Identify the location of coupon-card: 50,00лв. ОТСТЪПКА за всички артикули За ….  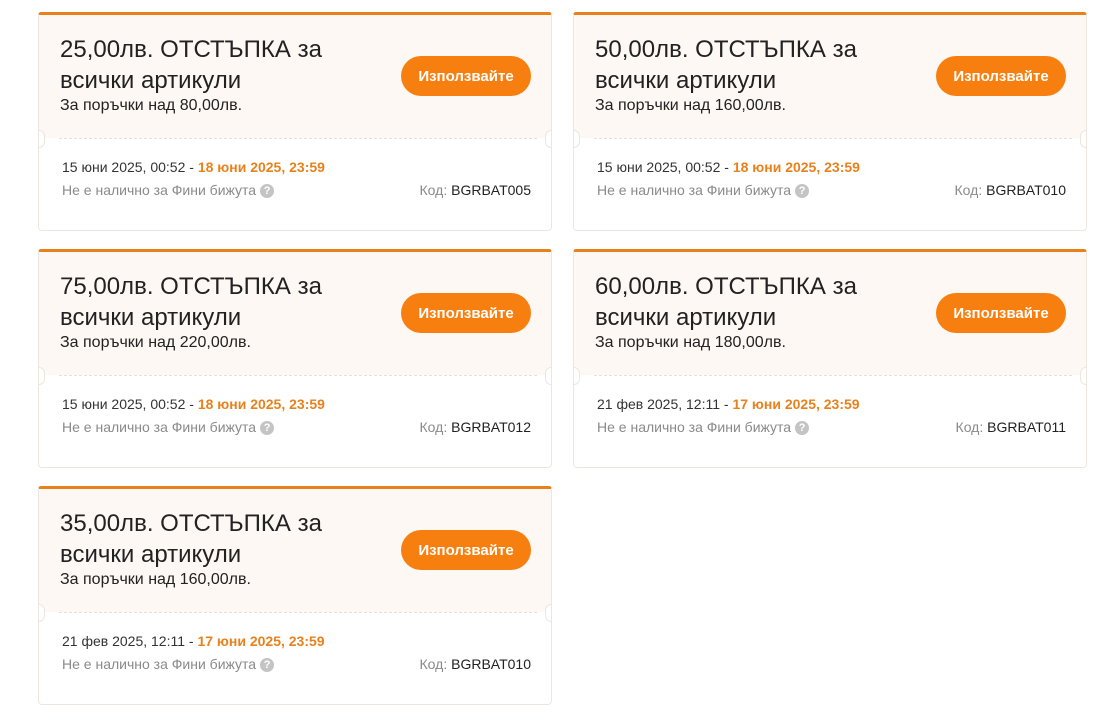
(830, 121).